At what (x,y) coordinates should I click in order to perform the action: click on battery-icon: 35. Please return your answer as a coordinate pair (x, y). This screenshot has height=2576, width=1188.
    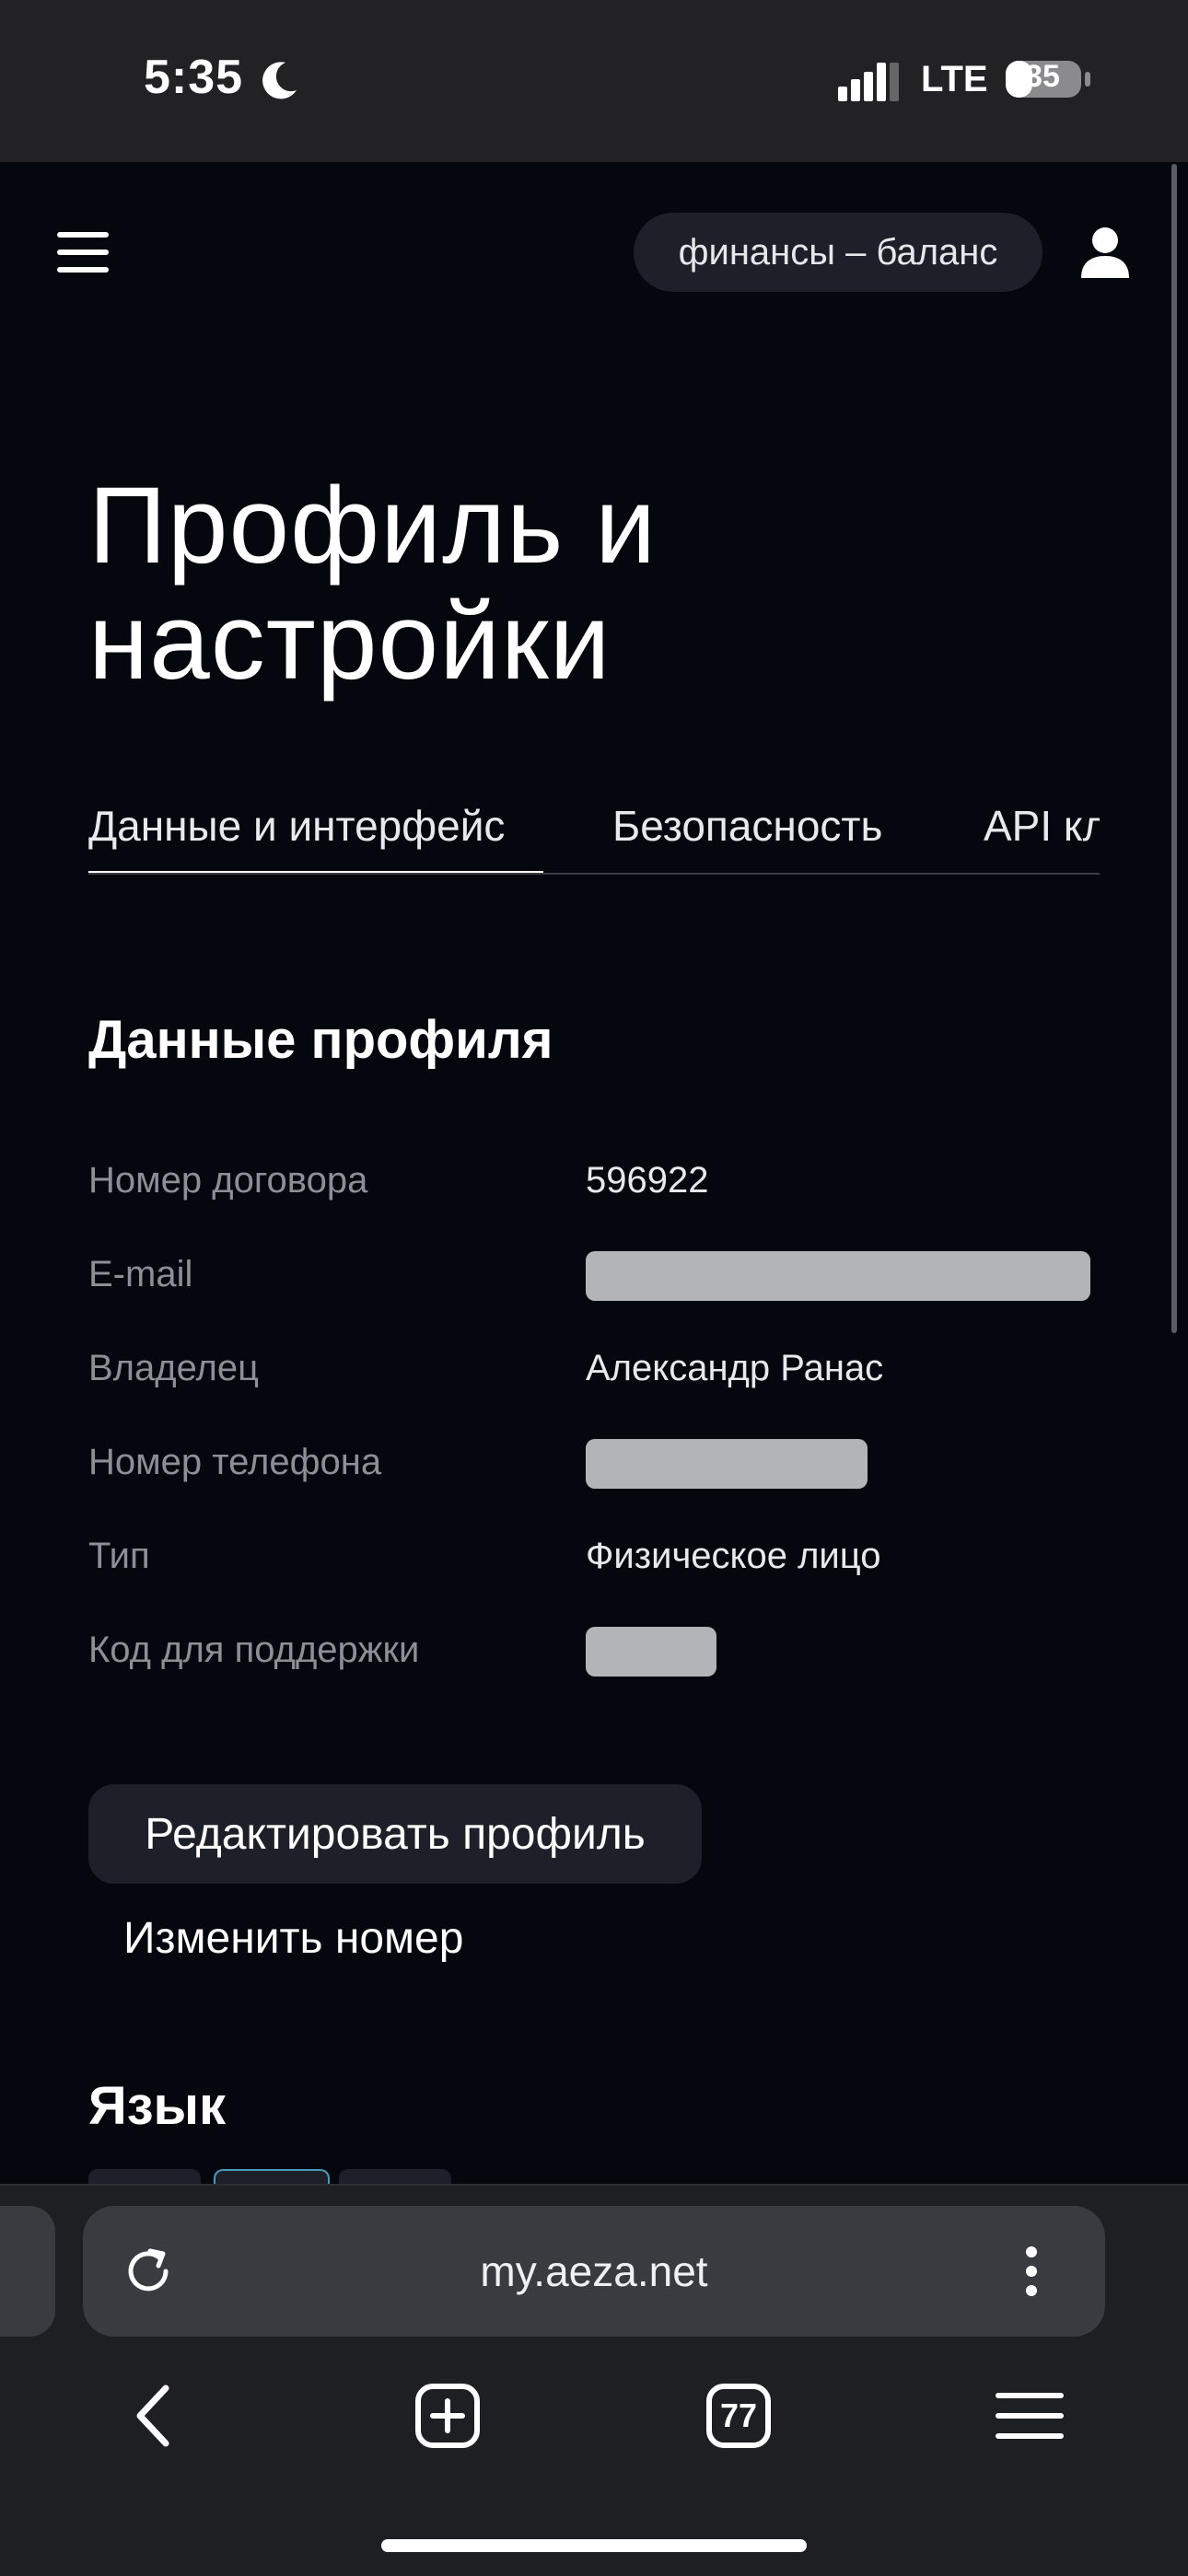
    Looking at the image, I should click on (1048, 79).